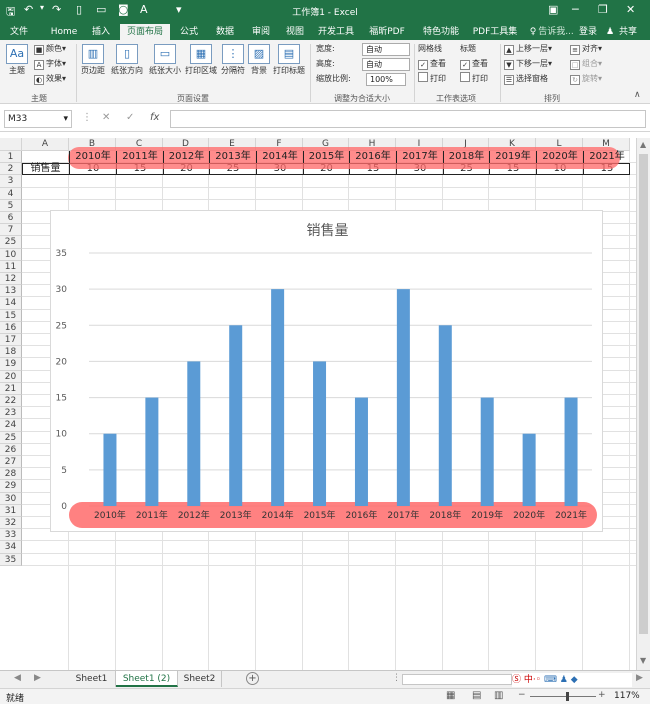 The height and width of the screenshot is (704, 650). What do you see at coordinates (386, 79) in the screenshot?
I see `scale-input: 100%` at bounding box center [386, 79].